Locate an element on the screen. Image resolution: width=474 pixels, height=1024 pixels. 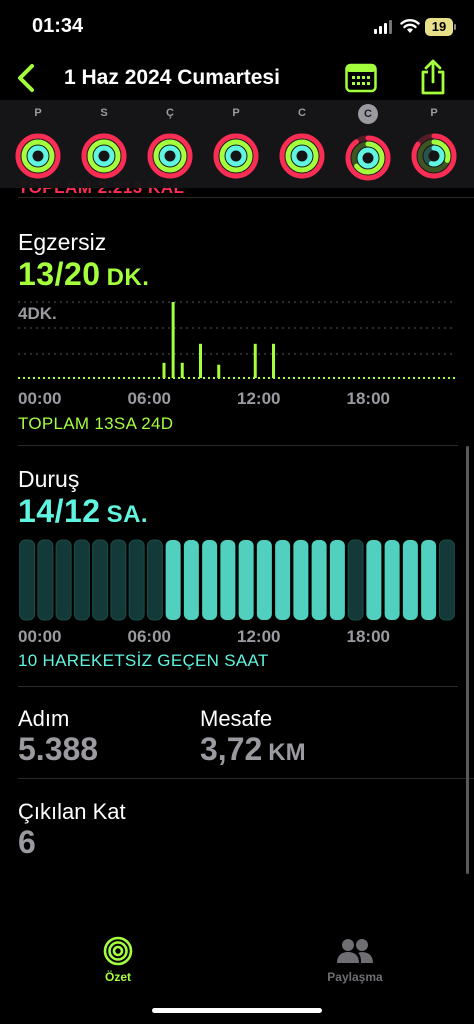
stand-unit: SA. is located at coordinates (127, 514).